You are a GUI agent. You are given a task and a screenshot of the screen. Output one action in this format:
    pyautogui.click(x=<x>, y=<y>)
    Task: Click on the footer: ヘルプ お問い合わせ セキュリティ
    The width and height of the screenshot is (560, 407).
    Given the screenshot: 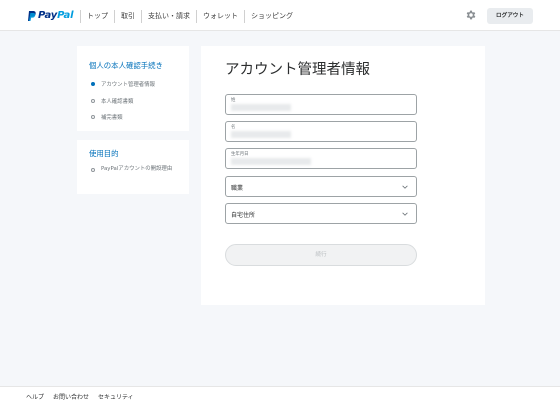 What is the action you would take?
    pyautogui.click(x=280, y=396)
    